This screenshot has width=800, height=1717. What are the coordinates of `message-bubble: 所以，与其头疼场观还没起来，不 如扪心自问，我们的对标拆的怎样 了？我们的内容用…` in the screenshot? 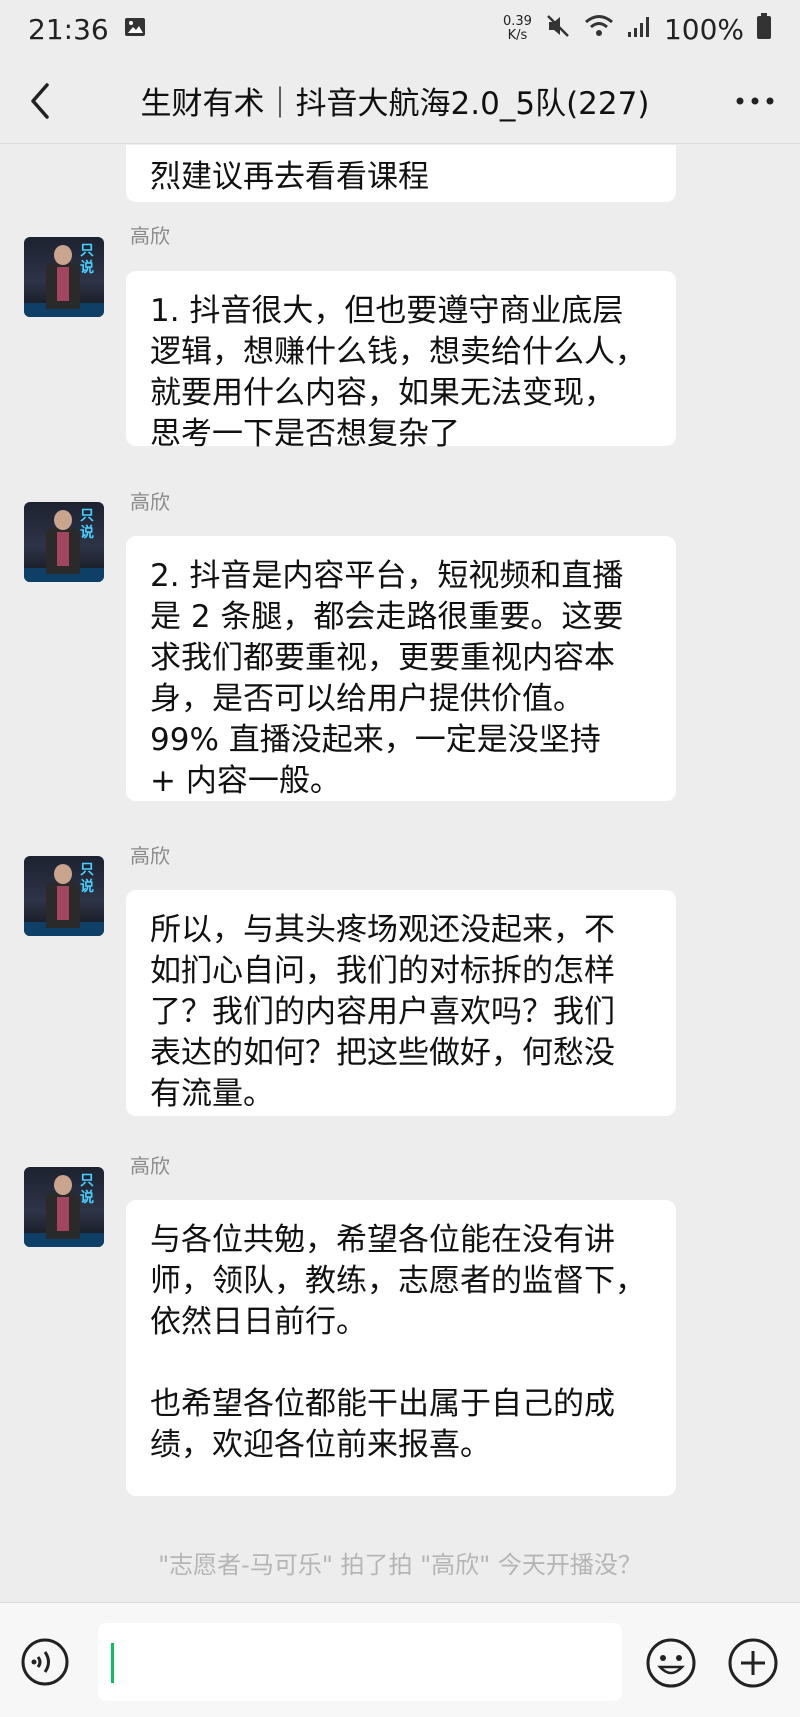 It's located at (401, 1003).